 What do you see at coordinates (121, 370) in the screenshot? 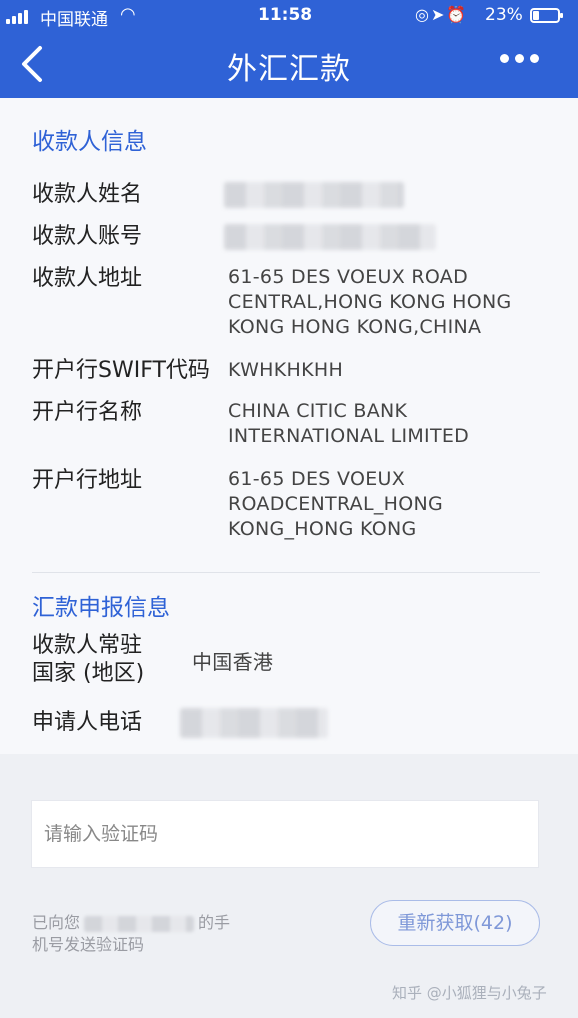
I see `swift-code-label: 开户行SWIFT代码` at bounding box center [121, 370].